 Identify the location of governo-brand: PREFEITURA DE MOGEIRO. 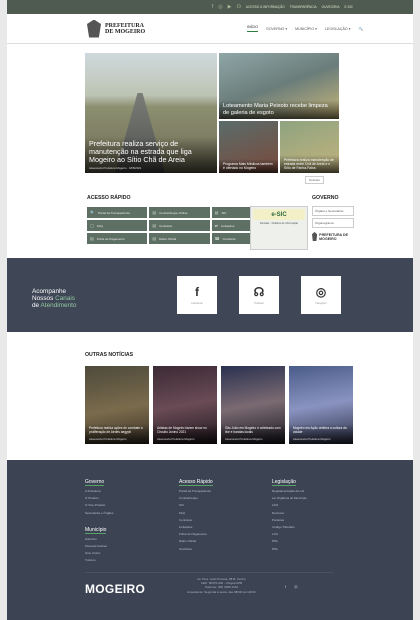
(333, 236).